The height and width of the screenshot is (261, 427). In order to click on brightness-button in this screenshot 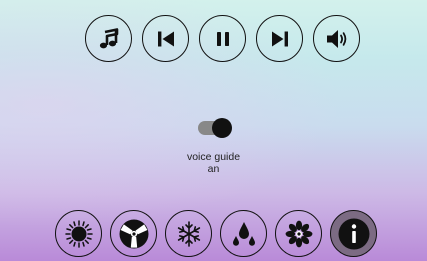, I will do `click(78, 233)`.